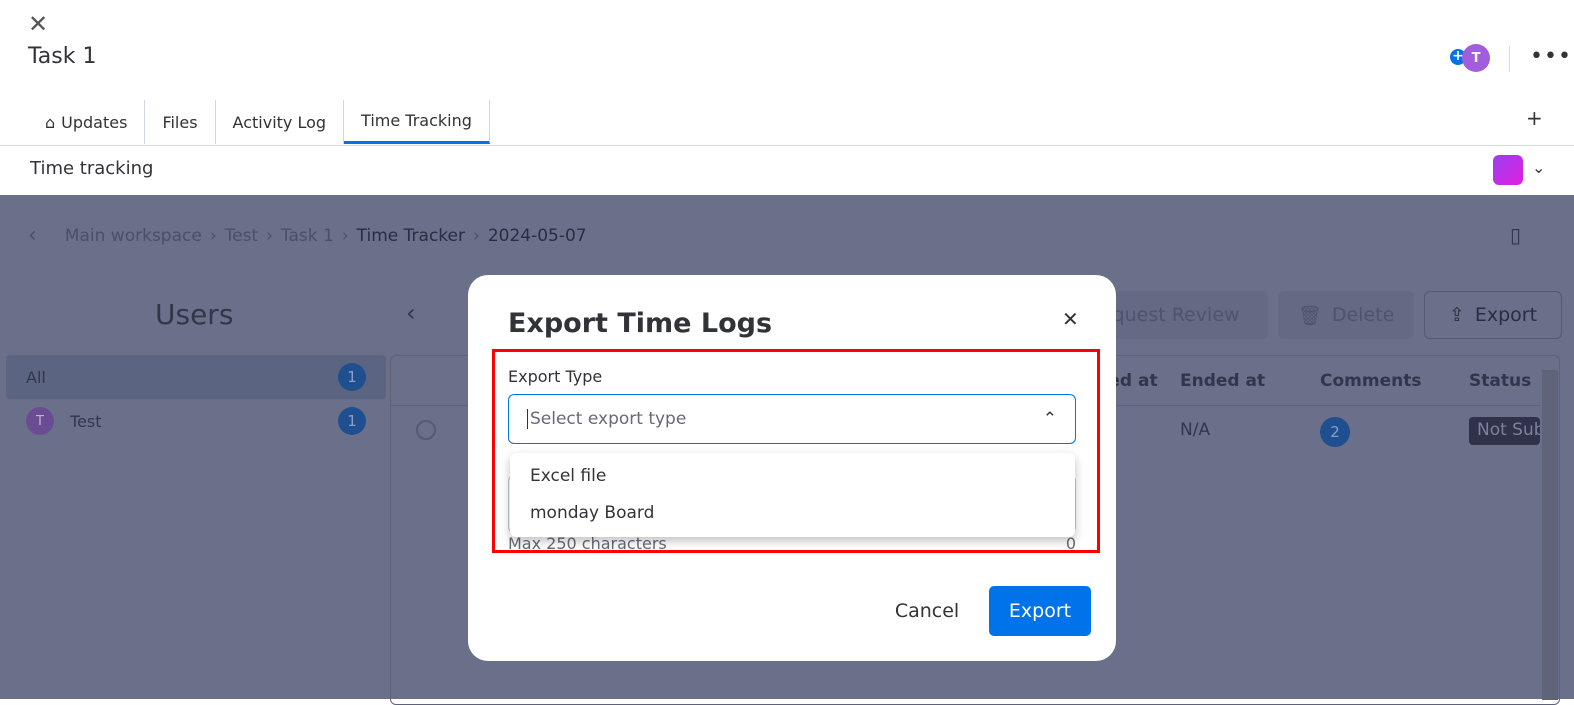  What do you see at coordinates (411, 313) in the screenshot?
I see `prev-icon: ‹` at bounding box center [411, 313].